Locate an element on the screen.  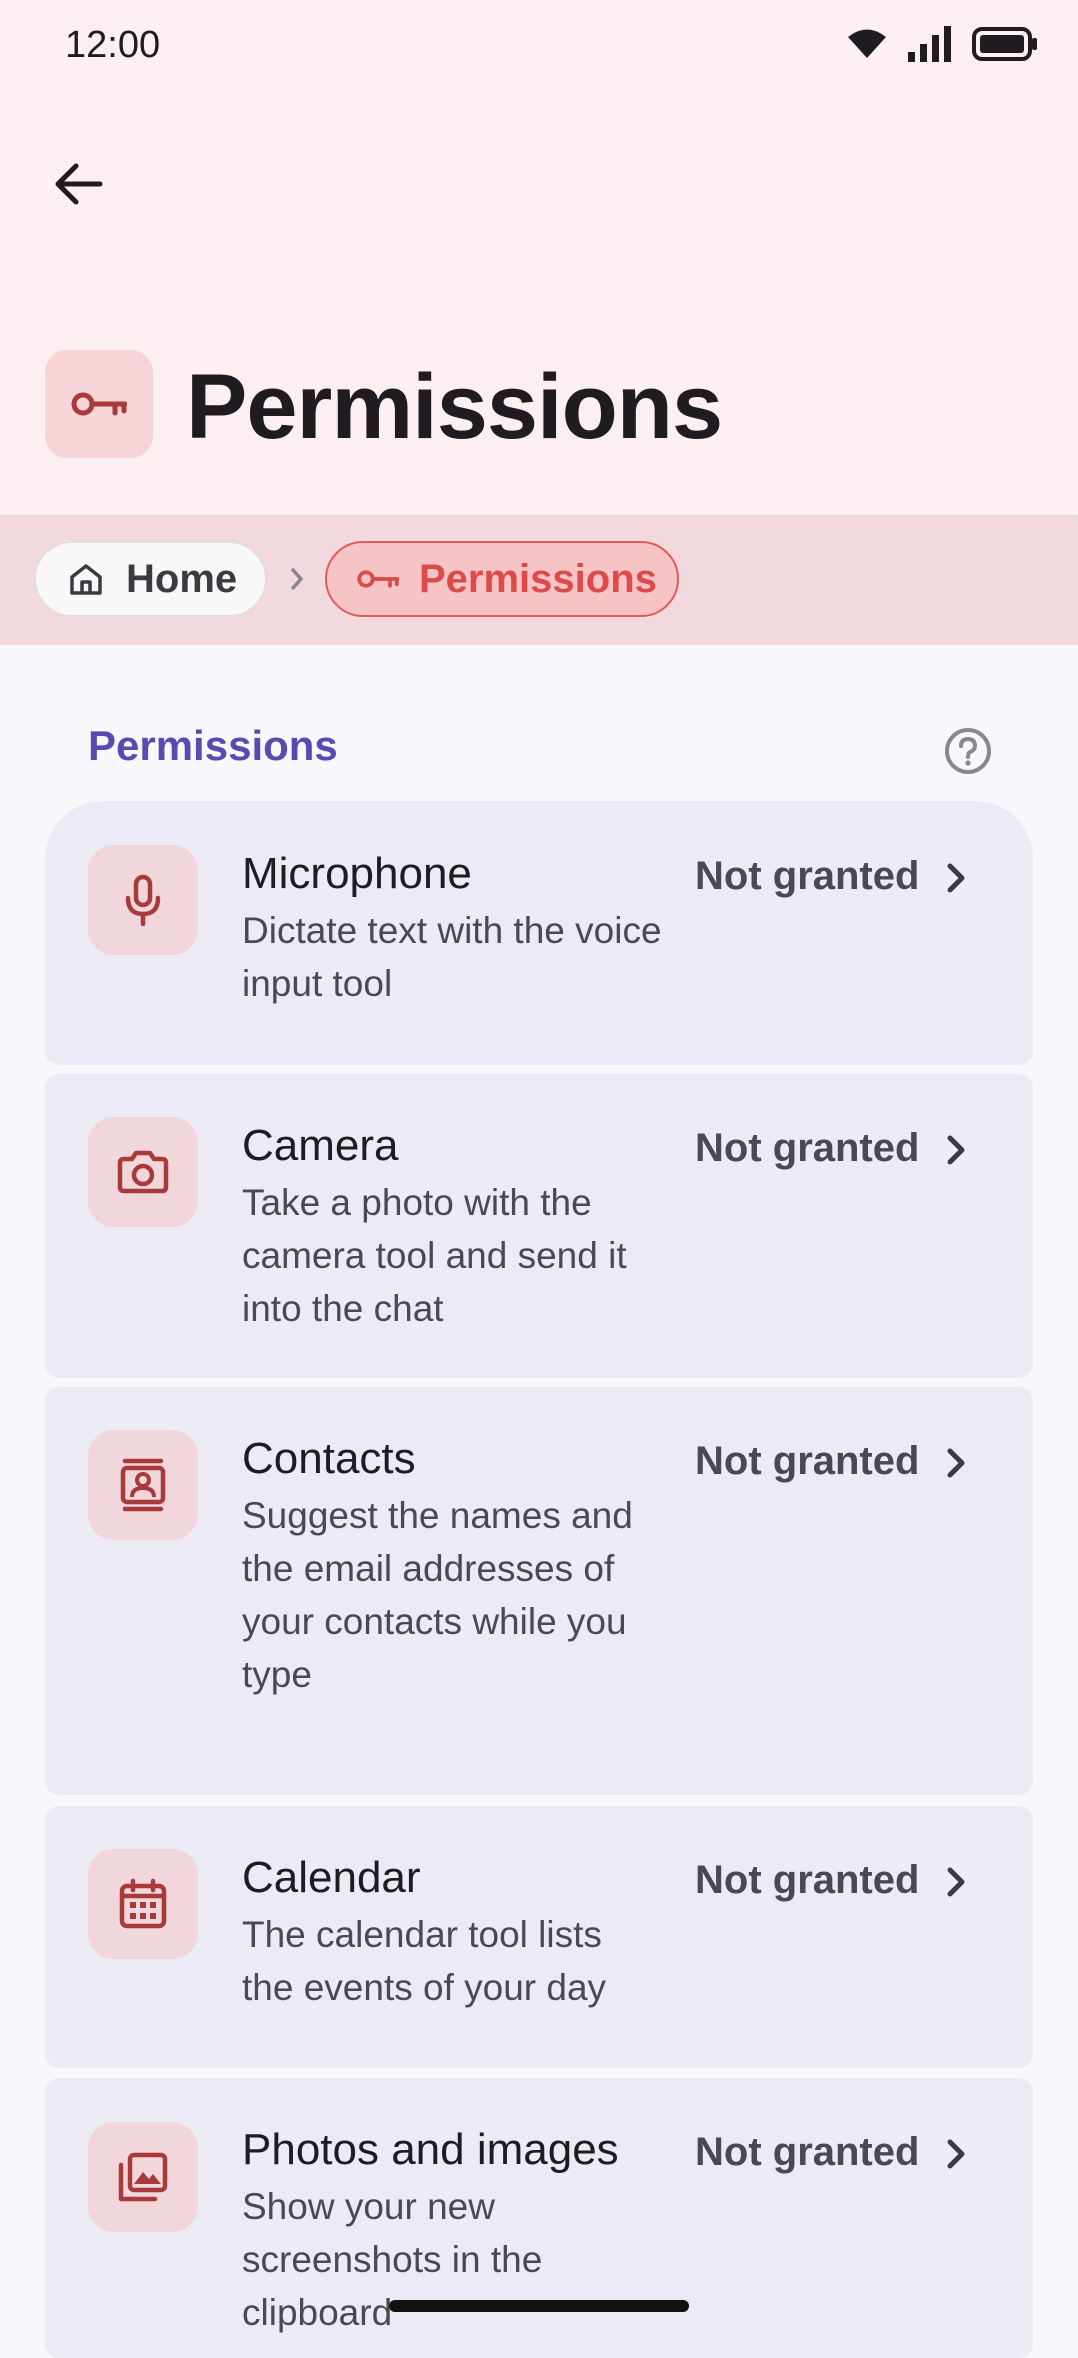
battery-icon is located at coordinates (1004, 44).